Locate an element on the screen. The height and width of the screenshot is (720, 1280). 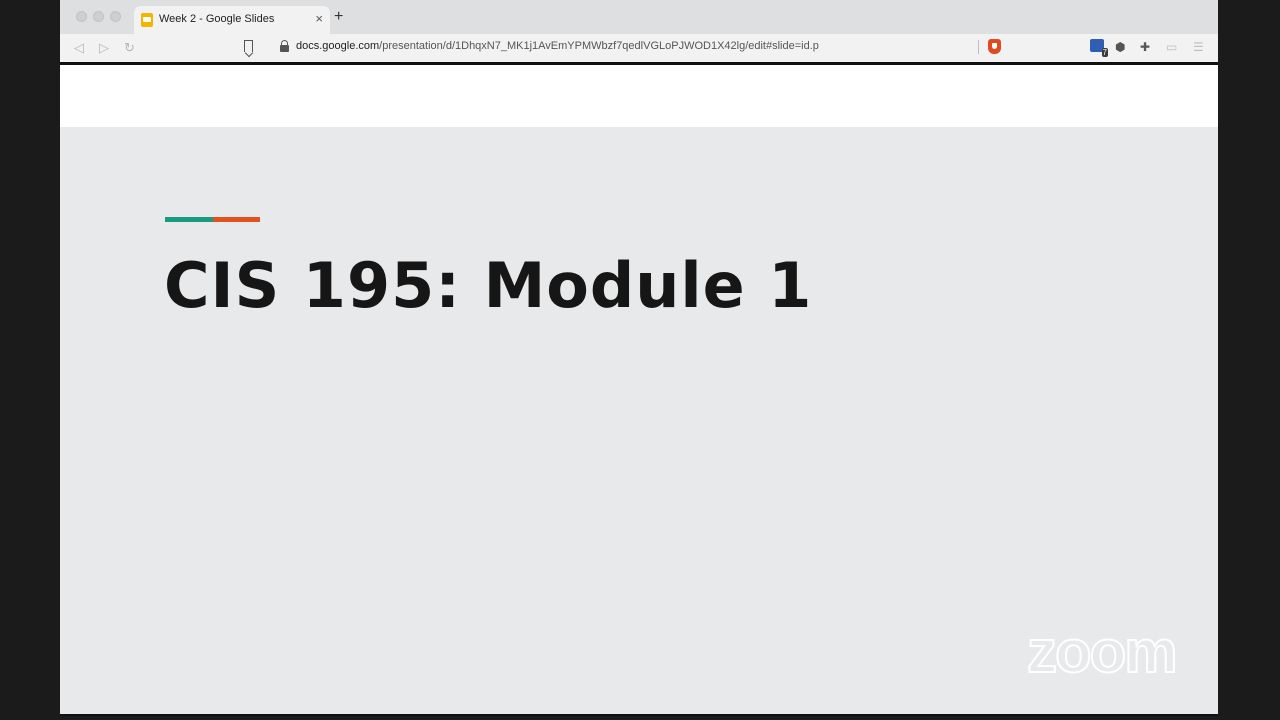
url-host: docs.google.com is located at coordinates (338, 46).